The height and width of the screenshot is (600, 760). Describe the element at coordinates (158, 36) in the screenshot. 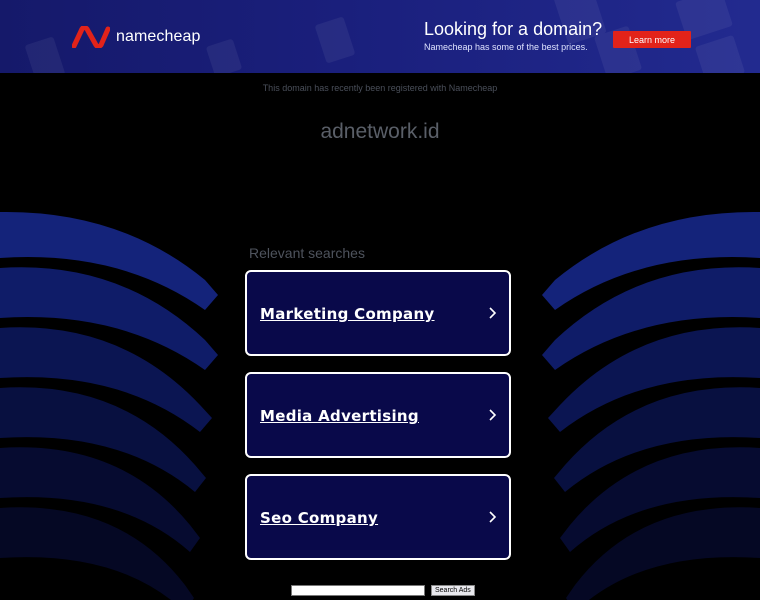

I see `brand-name: namecheap` at that location.